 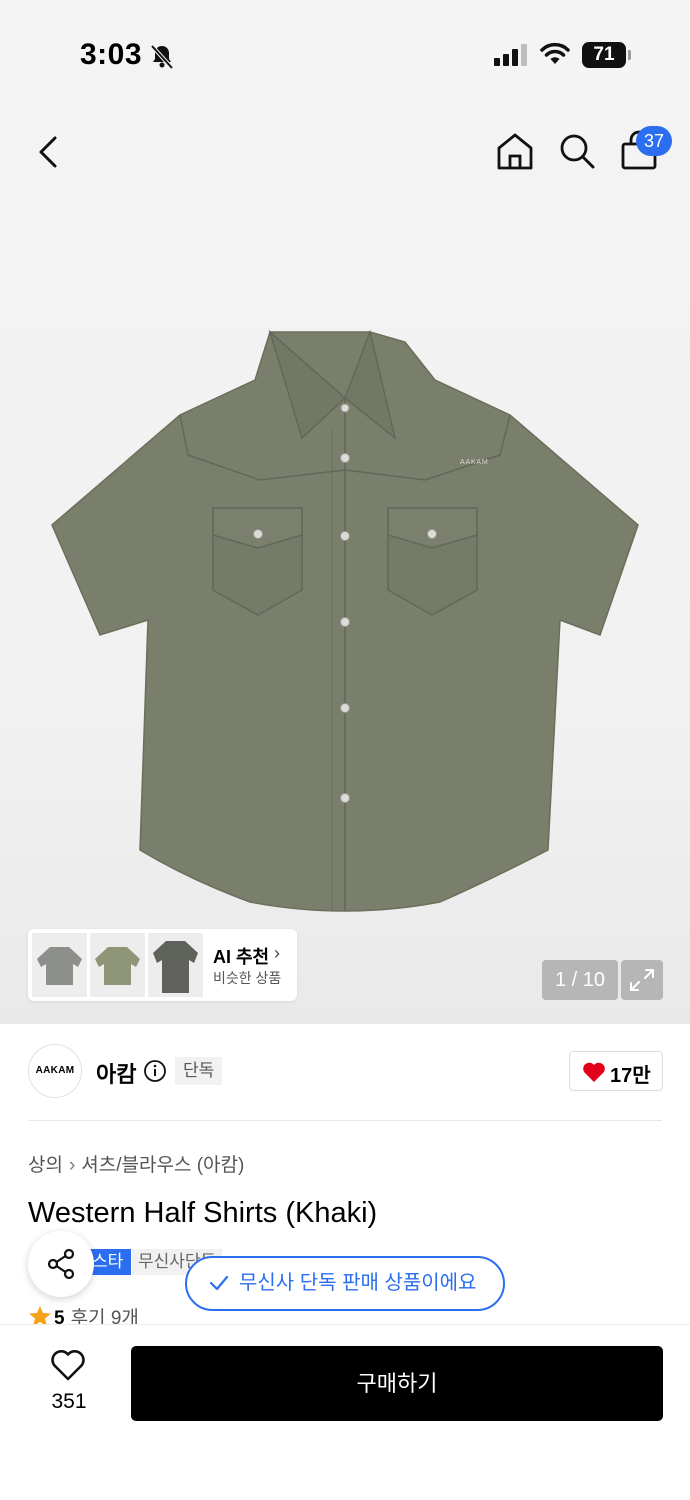 What do you see at coordinates (199, 1071) in the screenshot?
I see `exclusive-badge: 단독` at bounding box center [199, 1071].